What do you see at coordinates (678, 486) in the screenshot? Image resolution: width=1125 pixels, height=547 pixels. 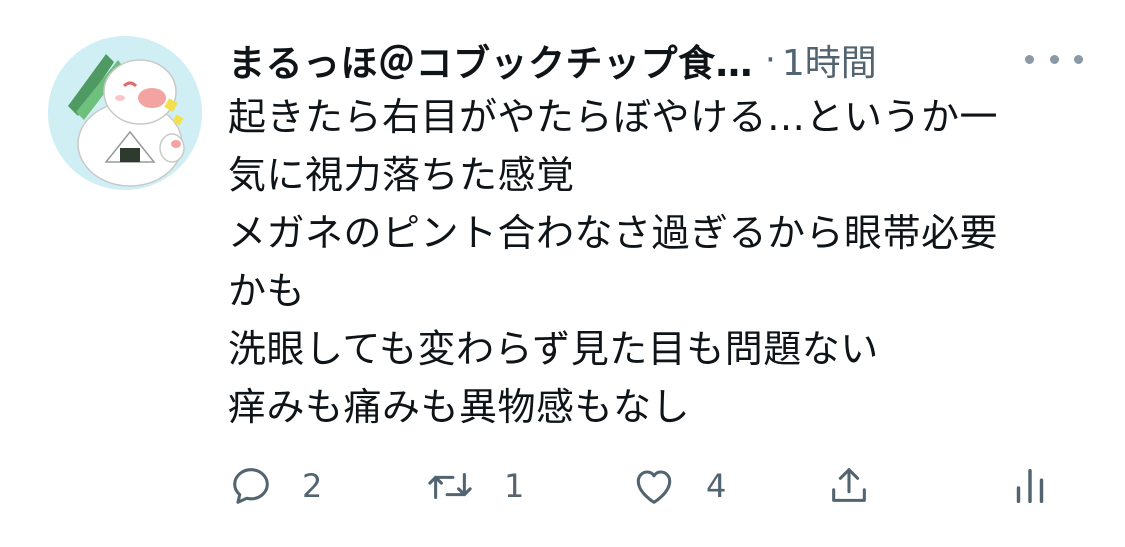 I see `like-button: 4` at bounding box center [678, 486].